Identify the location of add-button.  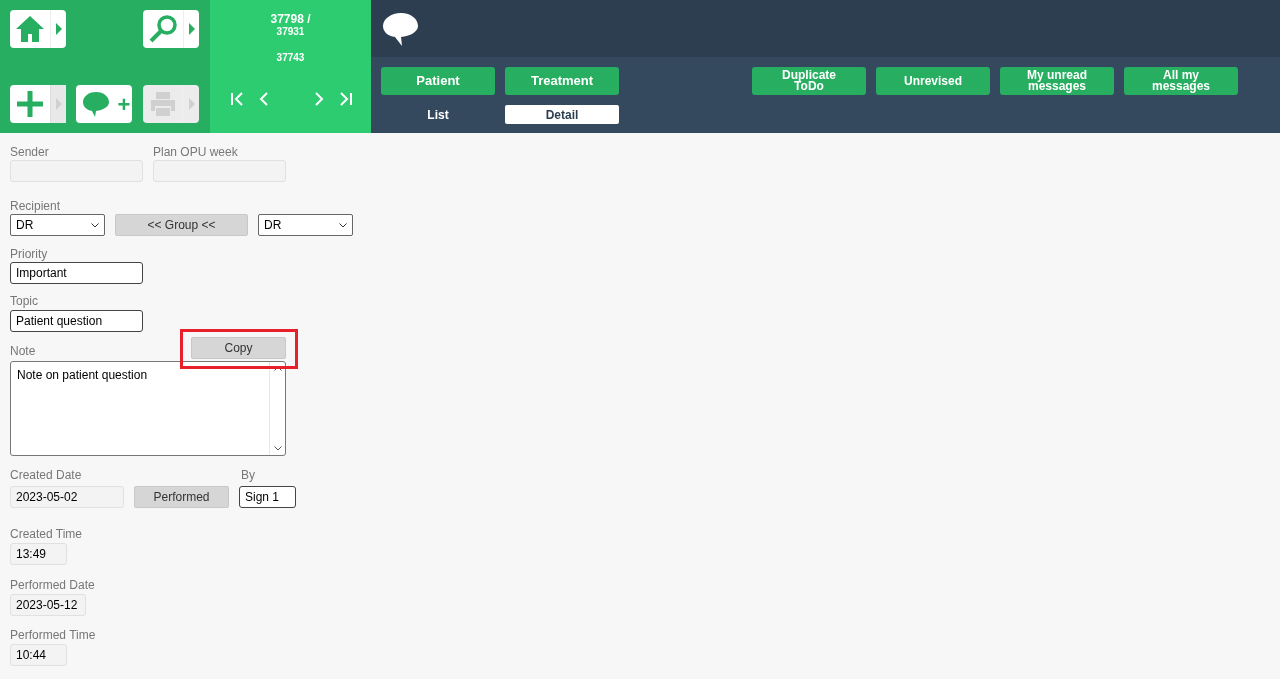
(38, 104).